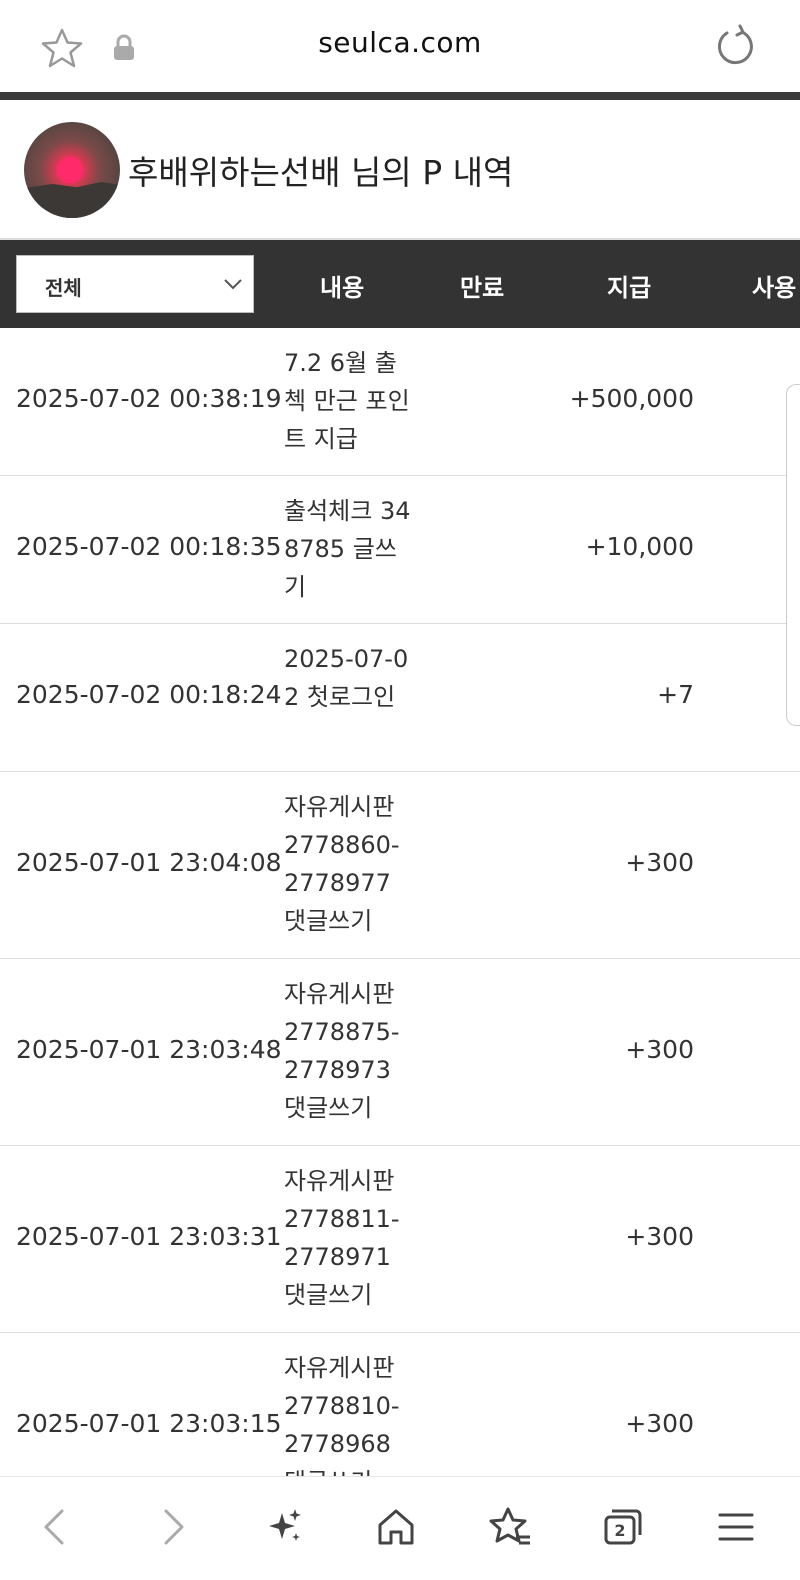  I want to click on profile-header: 후배위하는선배 님의 P 내역, so click(400, 170).